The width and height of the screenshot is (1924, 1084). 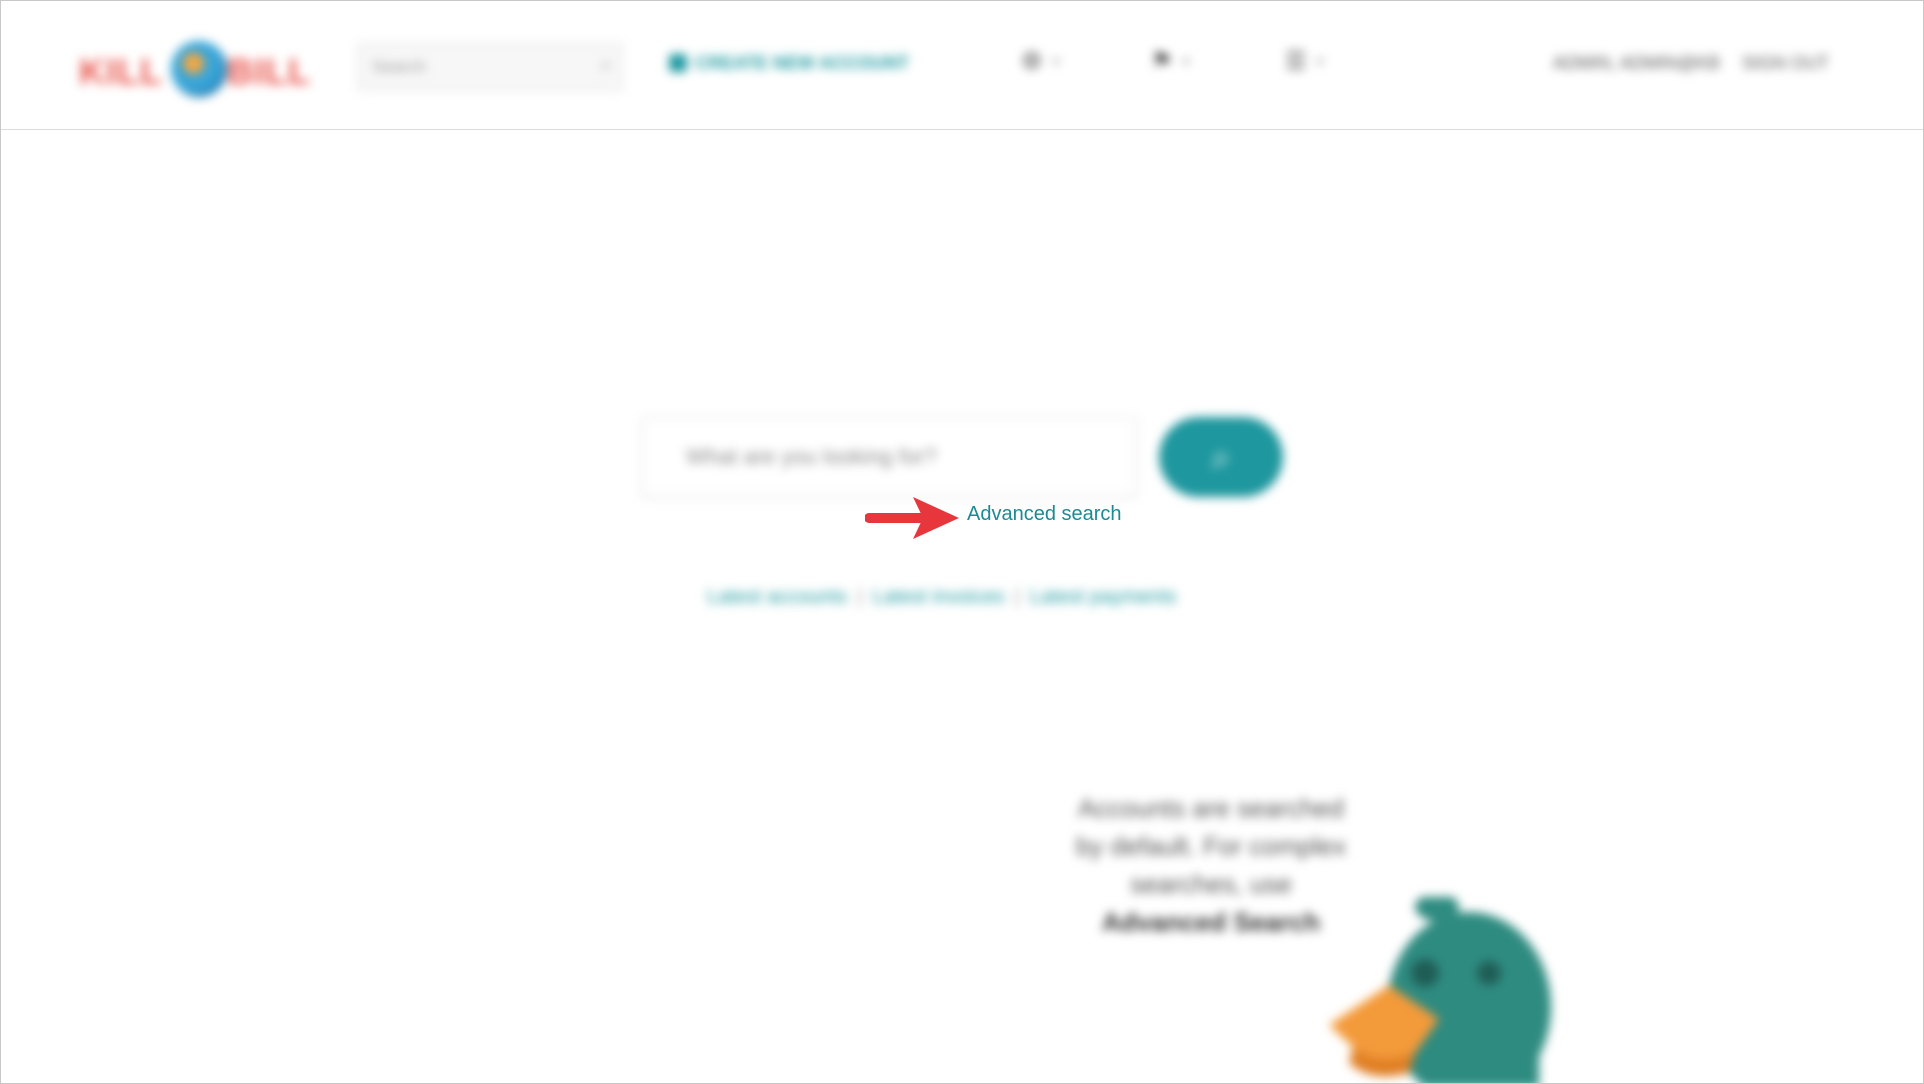 What do you see at coordinates (399, 66) in the screenshot?
I see `header-search-placeholder: Search` at bounding box center [399, 66].